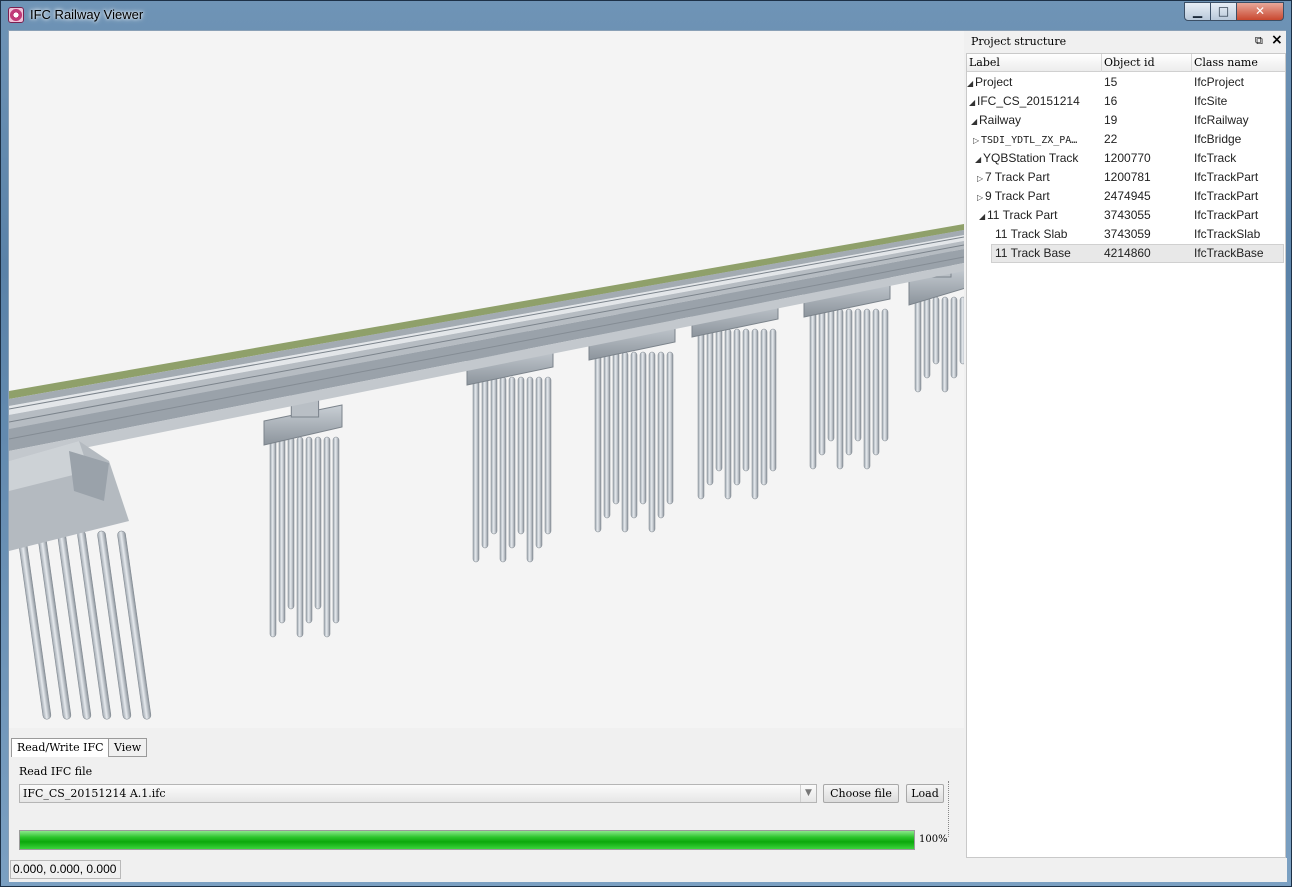  Describe the element at coordinates (65, 869) in the screenshot. I see `coordinate-readout: 0.000, 0.000, 0.000` at that location.